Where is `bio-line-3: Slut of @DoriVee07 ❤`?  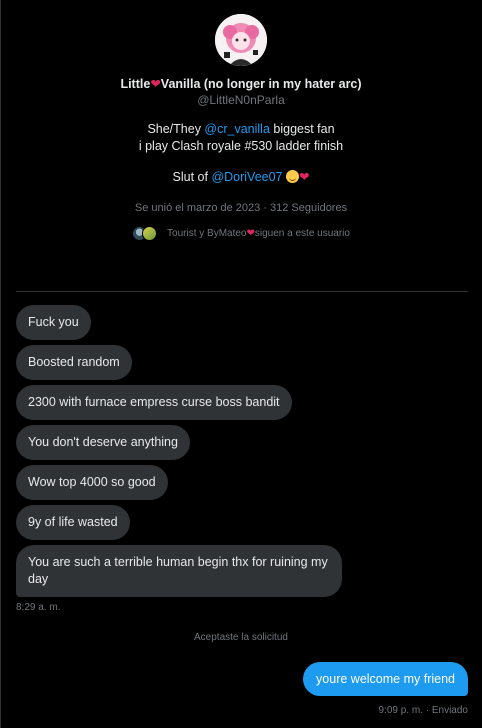
bio-line-3: Slut of @DoriVee07 ❤ is located at coordinates (241, 177).